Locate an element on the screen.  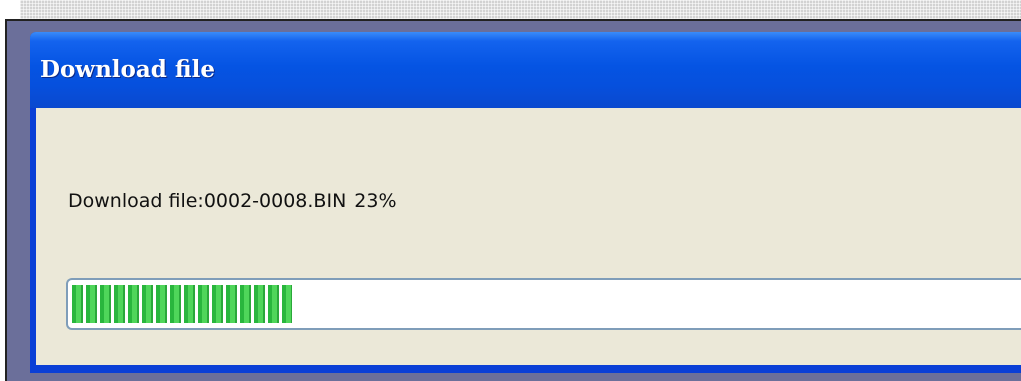
download-percent: 23% is located at coordinates (375, 201).